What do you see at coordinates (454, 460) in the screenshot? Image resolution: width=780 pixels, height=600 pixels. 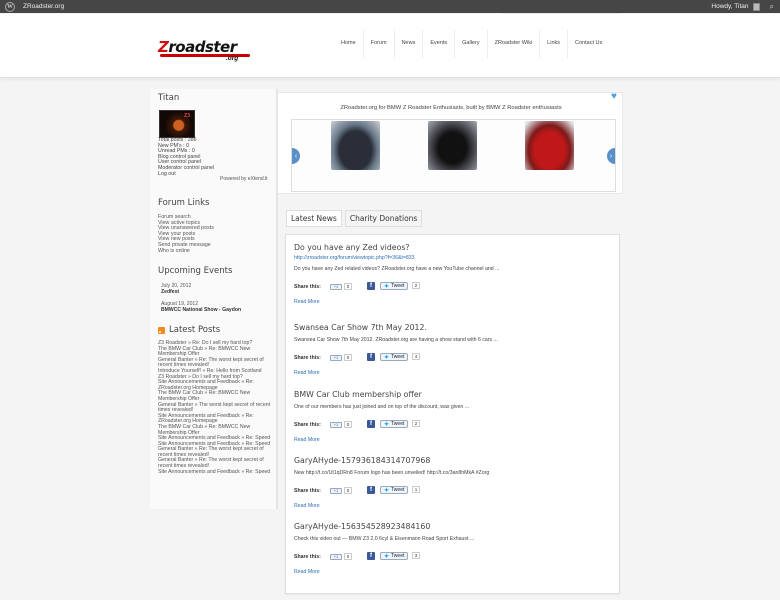 I see `article-title: GaryAHyde-157936184314707968` at bounding box center [454, 460].